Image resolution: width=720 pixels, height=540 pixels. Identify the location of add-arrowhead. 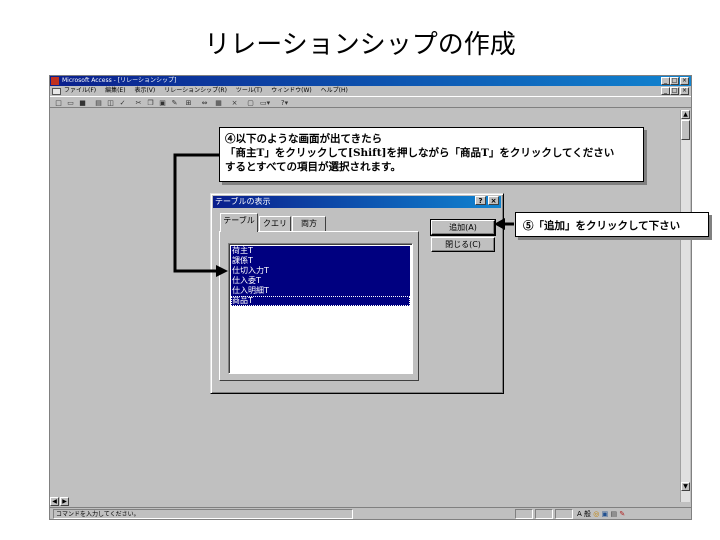
(499, 224).